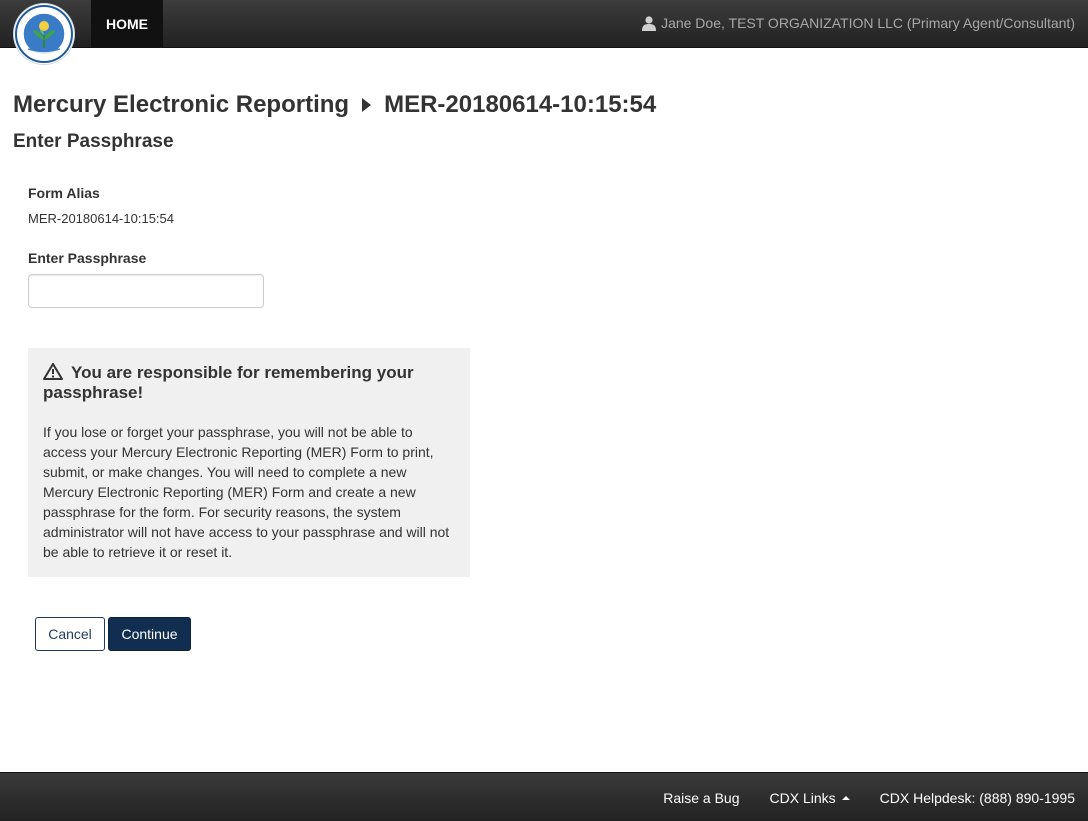 Image resolution: width=1088 pixels, height=821 pixels. What do you see at coordinates (977, 798) in the screenshot?
I see `cdx-helpdesk-link: CDX Helpdesk: (888) 890-1995` at bounding box center [977, 798].